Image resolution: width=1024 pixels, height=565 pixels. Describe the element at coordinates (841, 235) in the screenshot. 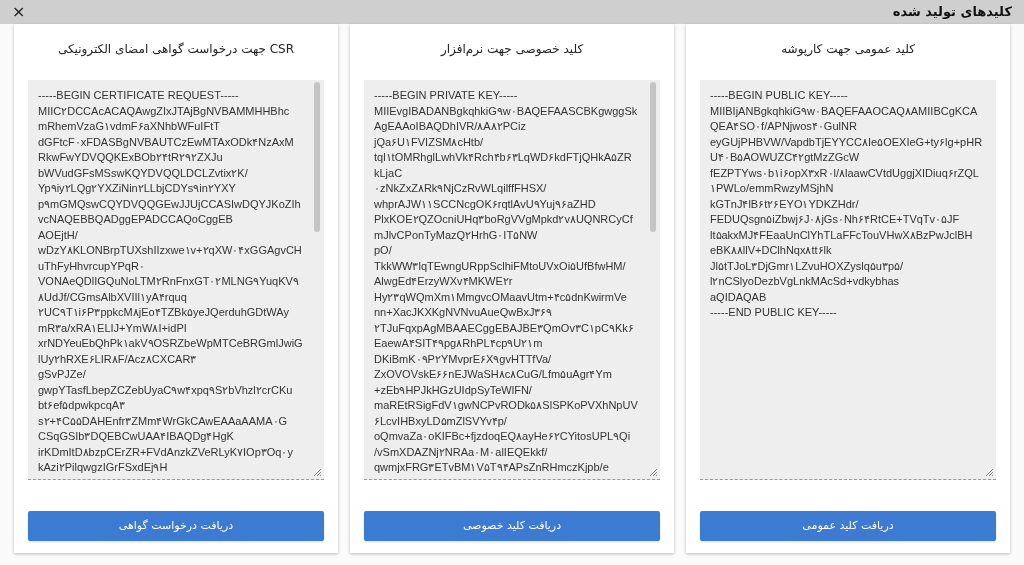

I see `key-text-line: lt۵akxMJ۴FEaaUnClYhTLaFFcTouVHwX۸BzPwJclBH` at that location.